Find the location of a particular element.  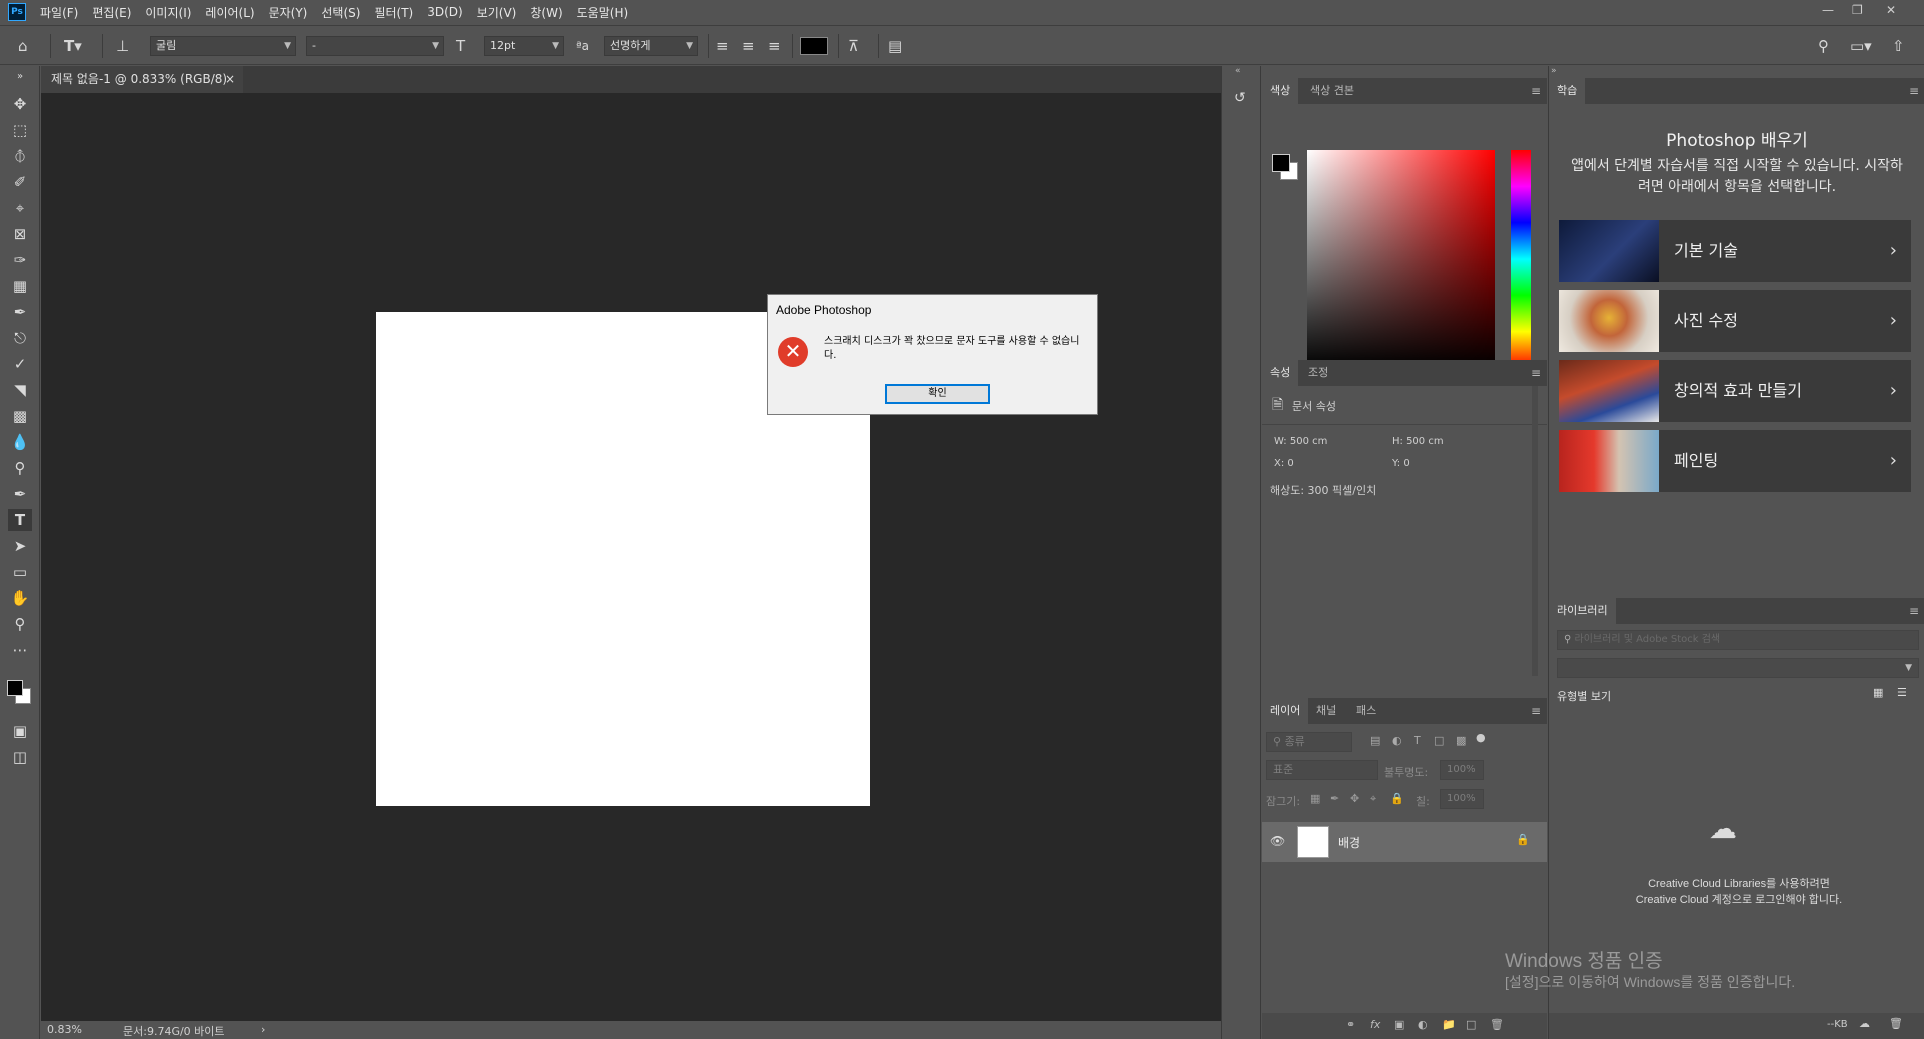

learn-card-photo-fix: 사진 수정 › is located at coordinates (1735, 321).